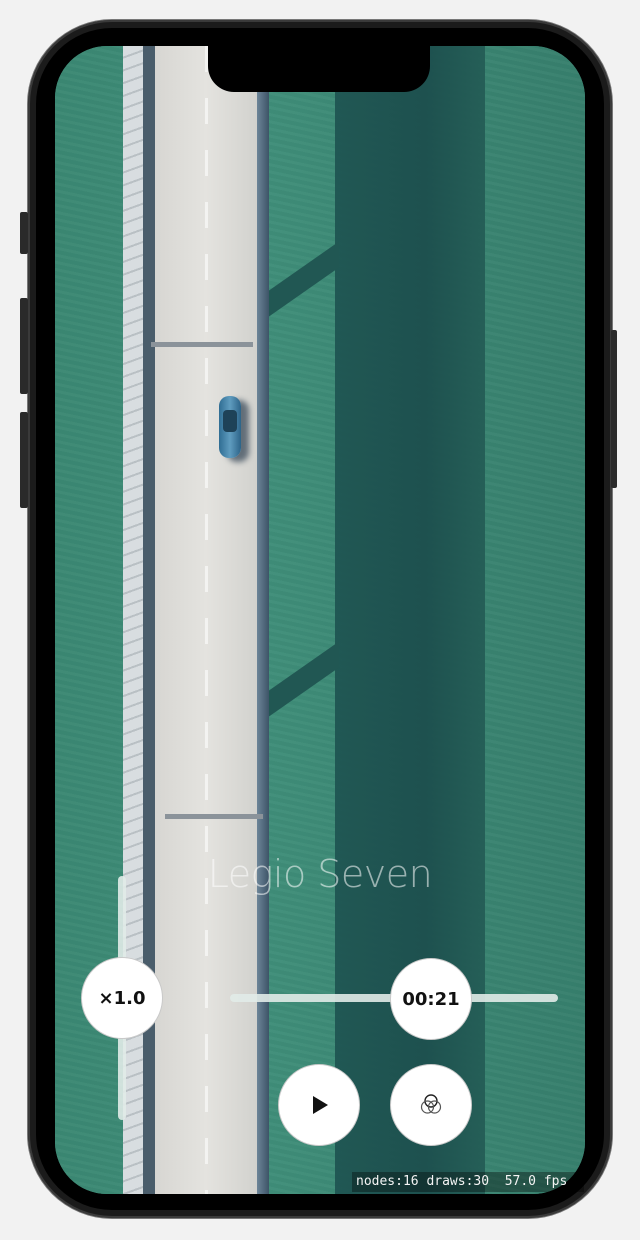  I want to click on effects-button, so click(431, 1105).